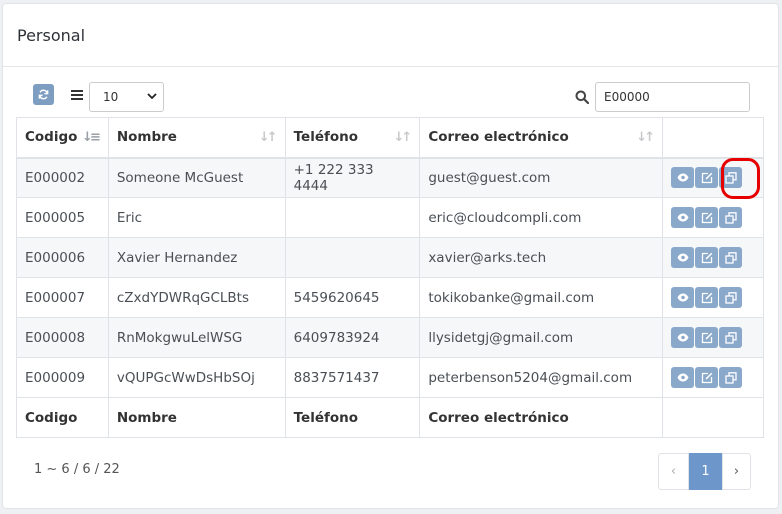 The image size is (782, 514). I want to click on next-page-button: ›, so click(736, 471).